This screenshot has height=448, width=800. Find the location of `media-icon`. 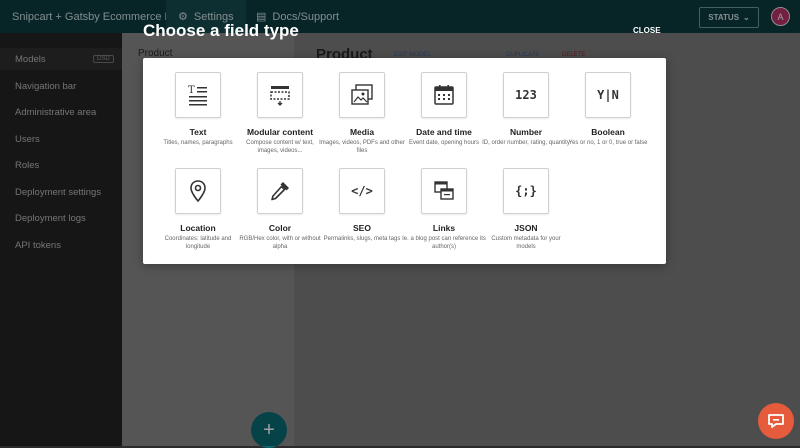

media-icon is located at coordinates (362, 95).